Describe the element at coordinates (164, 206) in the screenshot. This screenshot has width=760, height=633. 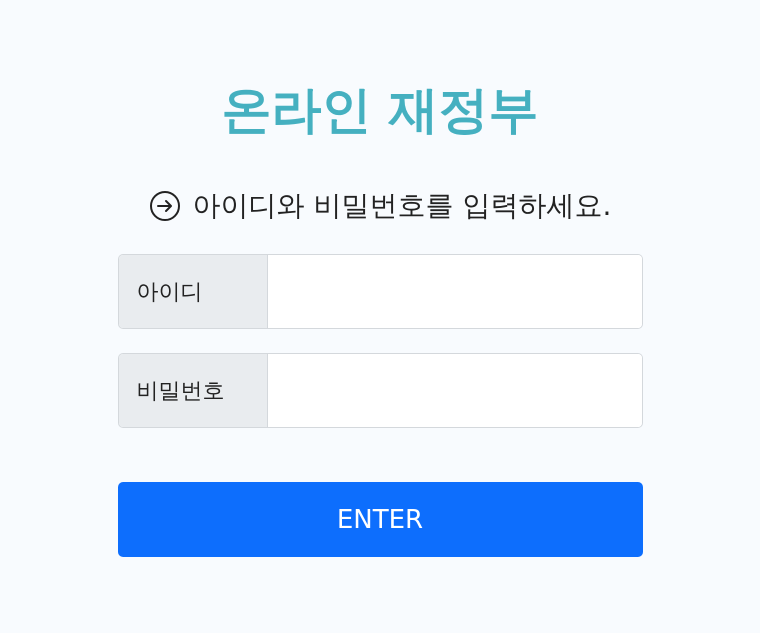
I see `arrow-circle-icon` at that location.